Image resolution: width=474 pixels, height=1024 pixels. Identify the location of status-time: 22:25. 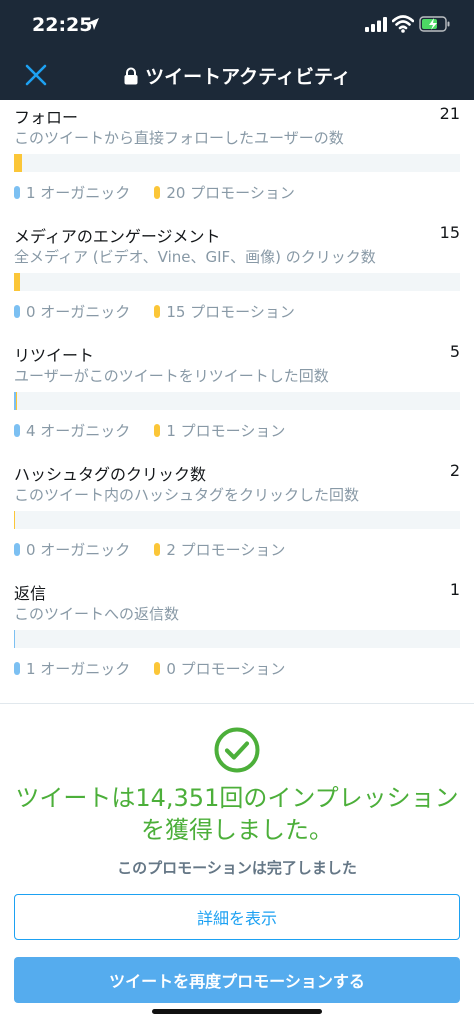
(62, 25).